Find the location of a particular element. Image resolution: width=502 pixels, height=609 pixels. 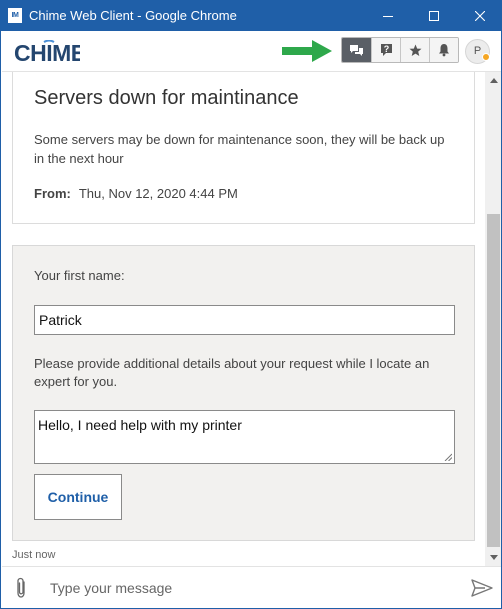

scroll-thumb is located at coordinates (493, 380).